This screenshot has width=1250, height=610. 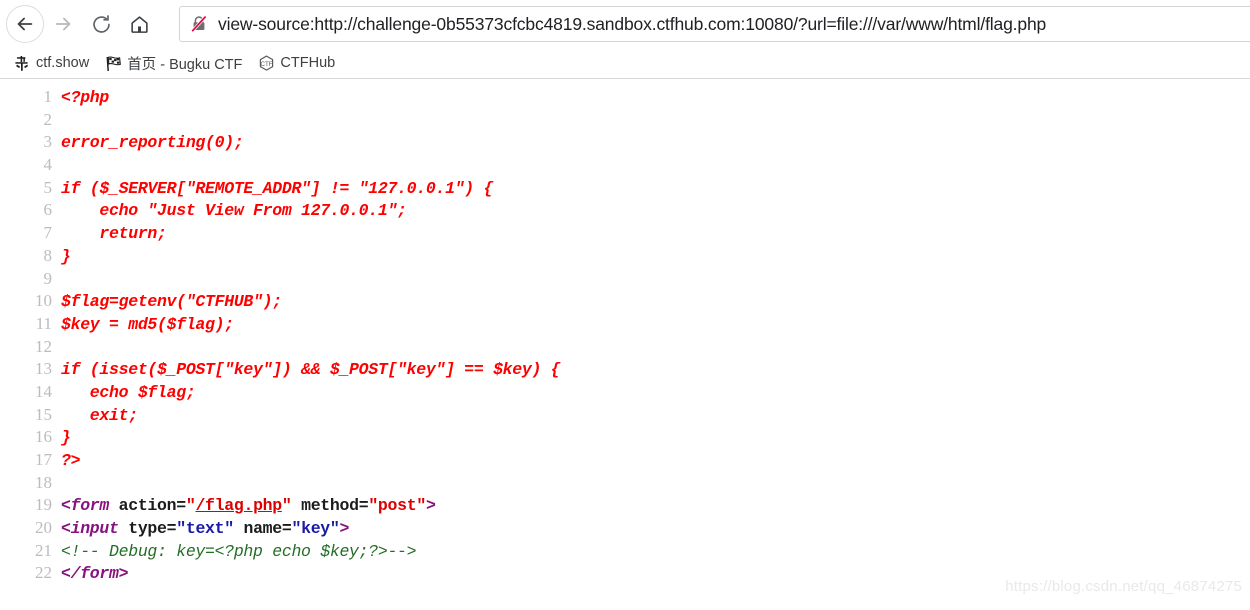 What do you see at coordinates (48, 142) in the screenshot?
I see `line-number: 3` at bounding box center [48, 142].